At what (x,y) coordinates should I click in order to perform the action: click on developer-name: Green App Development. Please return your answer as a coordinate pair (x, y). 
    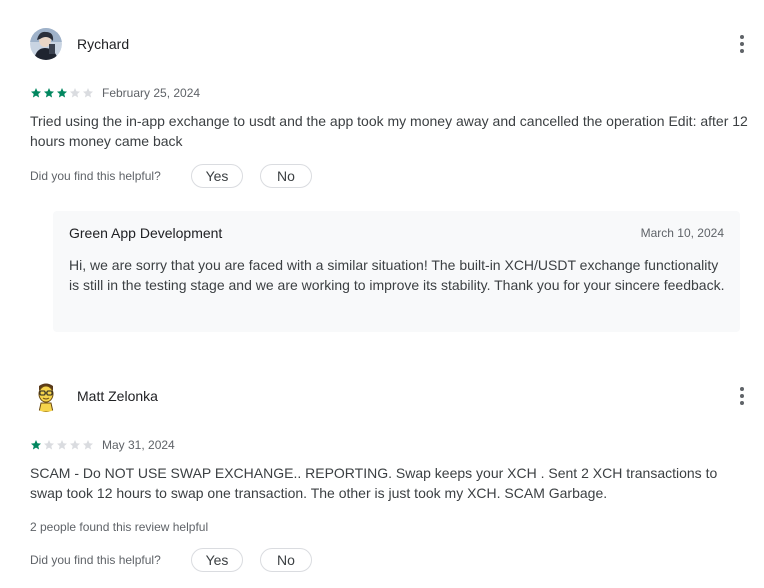
    Looking at the image, I should click on (146, 233).